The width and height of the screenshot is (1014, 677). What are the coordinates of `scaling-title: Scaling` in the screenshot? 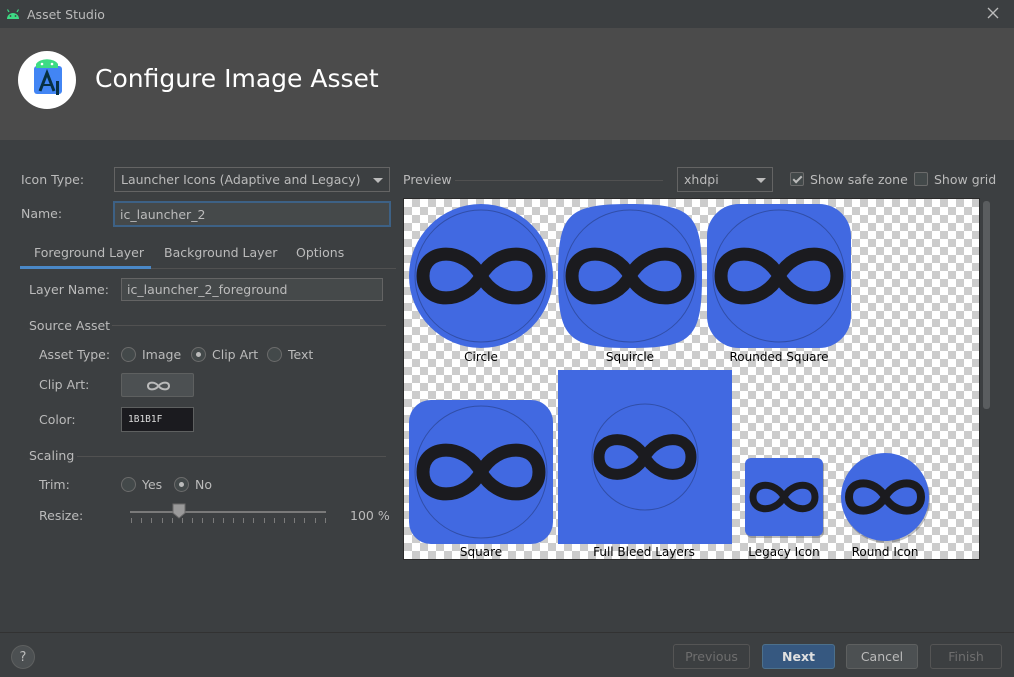 It's located at (52, 455).